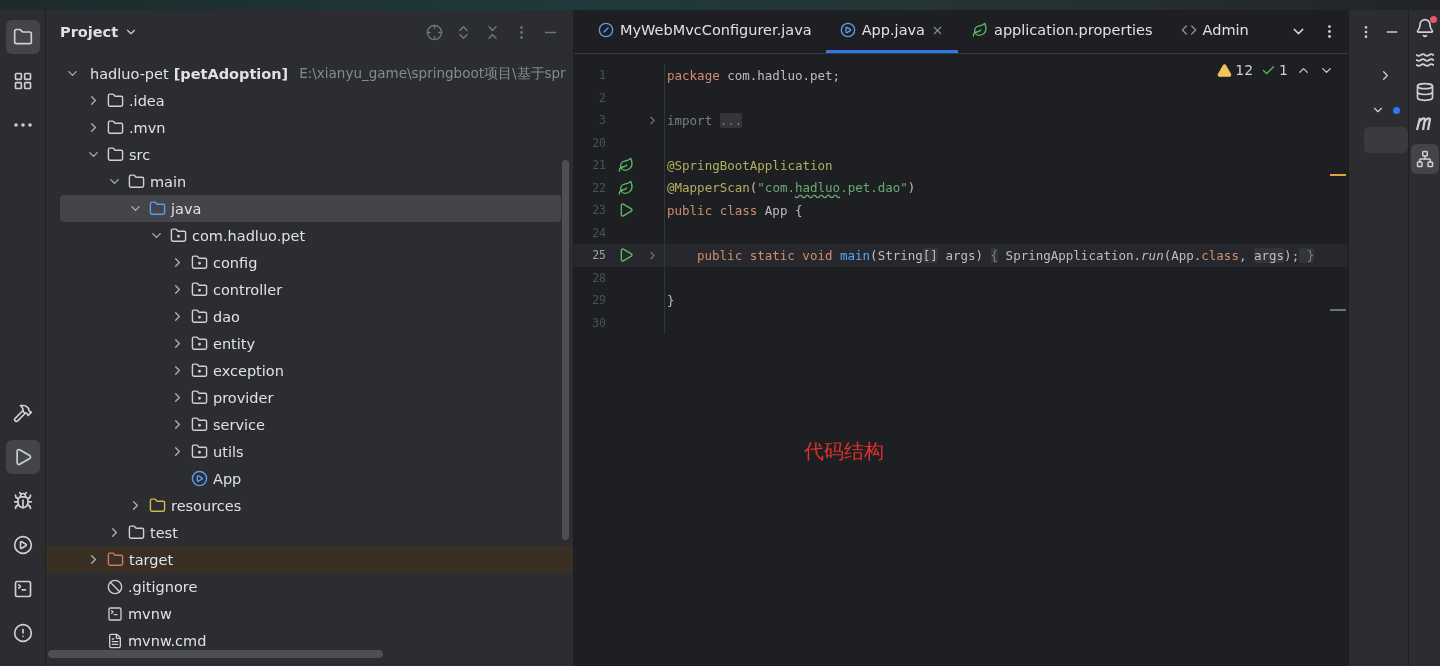  Describe the element at coordinates (22, 501) in the screenshot. I see `bug-icon` at that location.